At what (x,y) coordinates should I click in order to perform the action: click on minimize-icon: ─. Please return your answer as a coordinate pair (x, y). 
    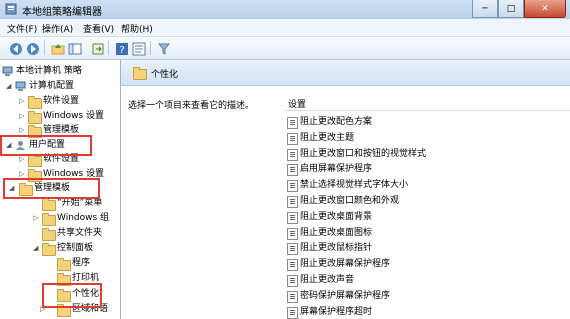
    Looking at the image, I should click on (485, 8).